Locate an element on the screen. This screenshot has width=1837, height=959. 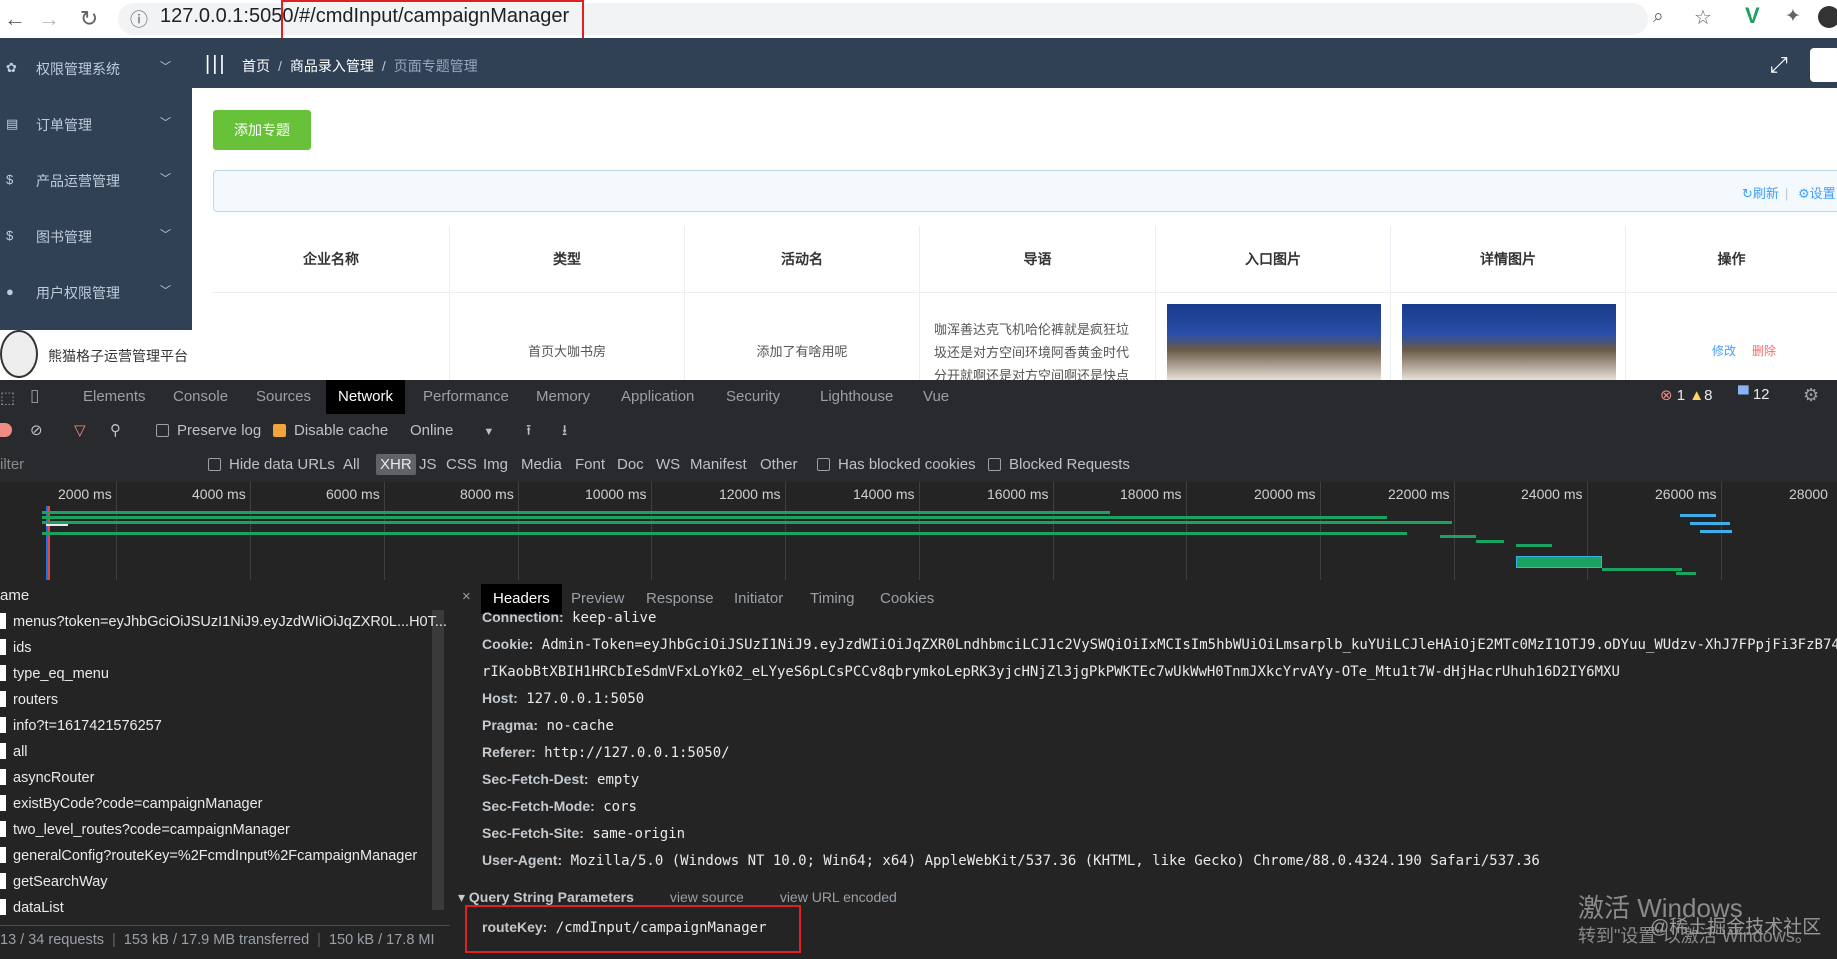
bookmark-star-icon: ☆ is located at coordinates (1703, 17).